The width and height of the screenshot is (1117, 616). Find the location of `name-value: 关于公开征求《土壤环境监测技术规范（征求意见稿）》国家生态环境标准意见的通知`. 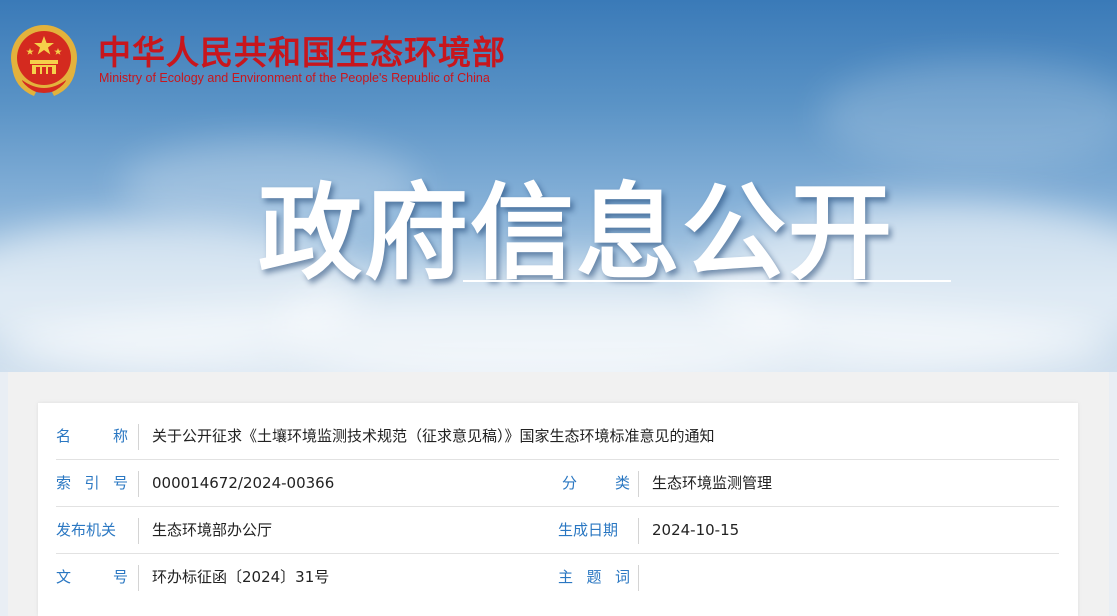

name-value: 关于公开征求《土壤环境监测技术规范（征求意见稿）》国家生态环境标准意见的通知 is located at coordinates (433, 436).